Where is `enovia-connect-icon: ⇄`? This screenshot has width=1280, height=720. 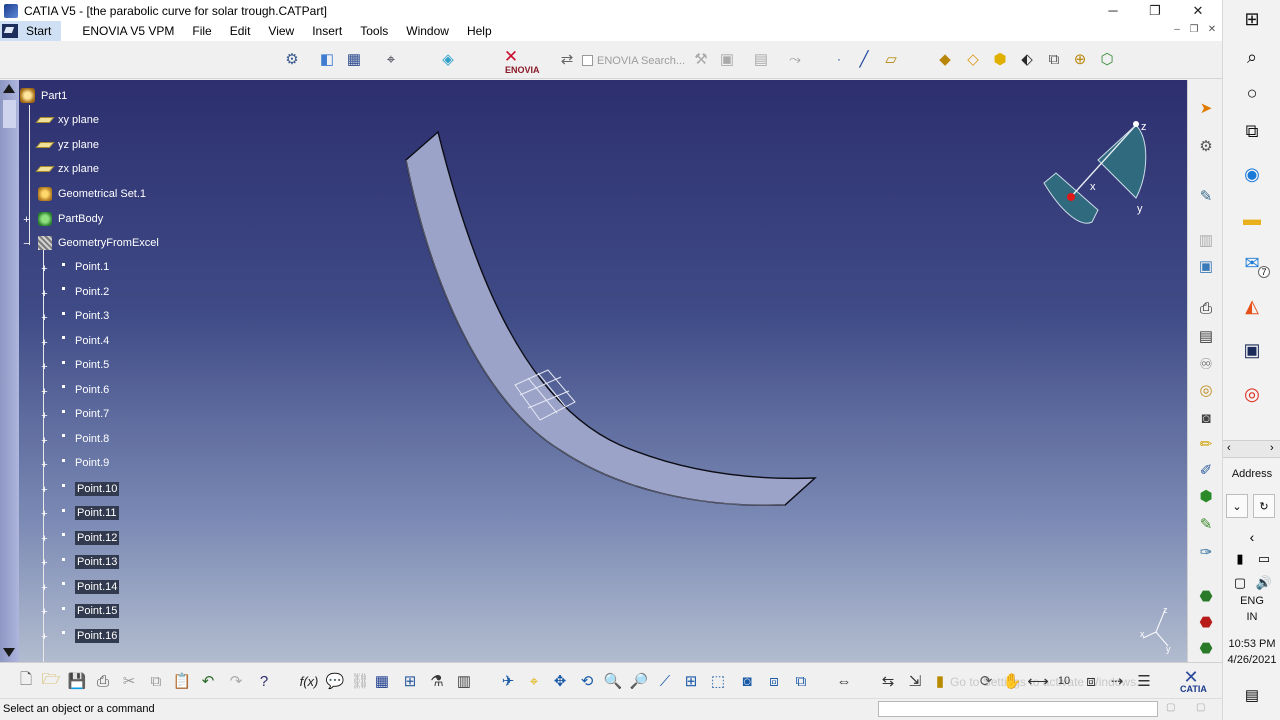
enovia-connect-icon: ⇄ is located at coordinates (567, 59).